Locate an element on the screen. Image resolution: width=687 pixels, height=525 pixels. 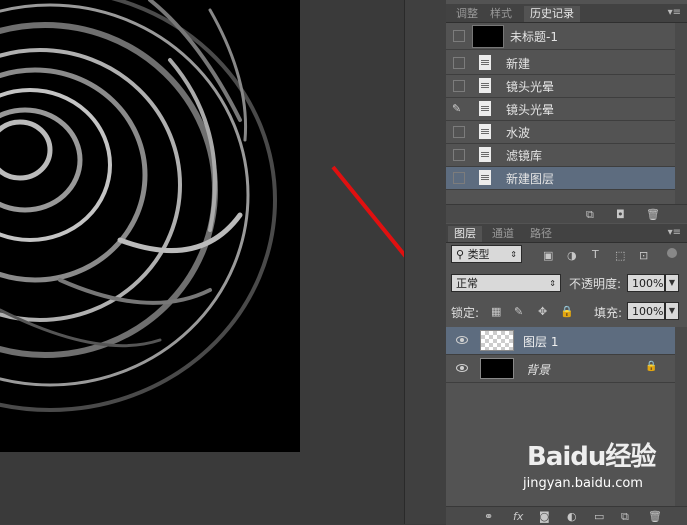
filter-pixel-icon: ▣ is located at coordinates (548, 255).